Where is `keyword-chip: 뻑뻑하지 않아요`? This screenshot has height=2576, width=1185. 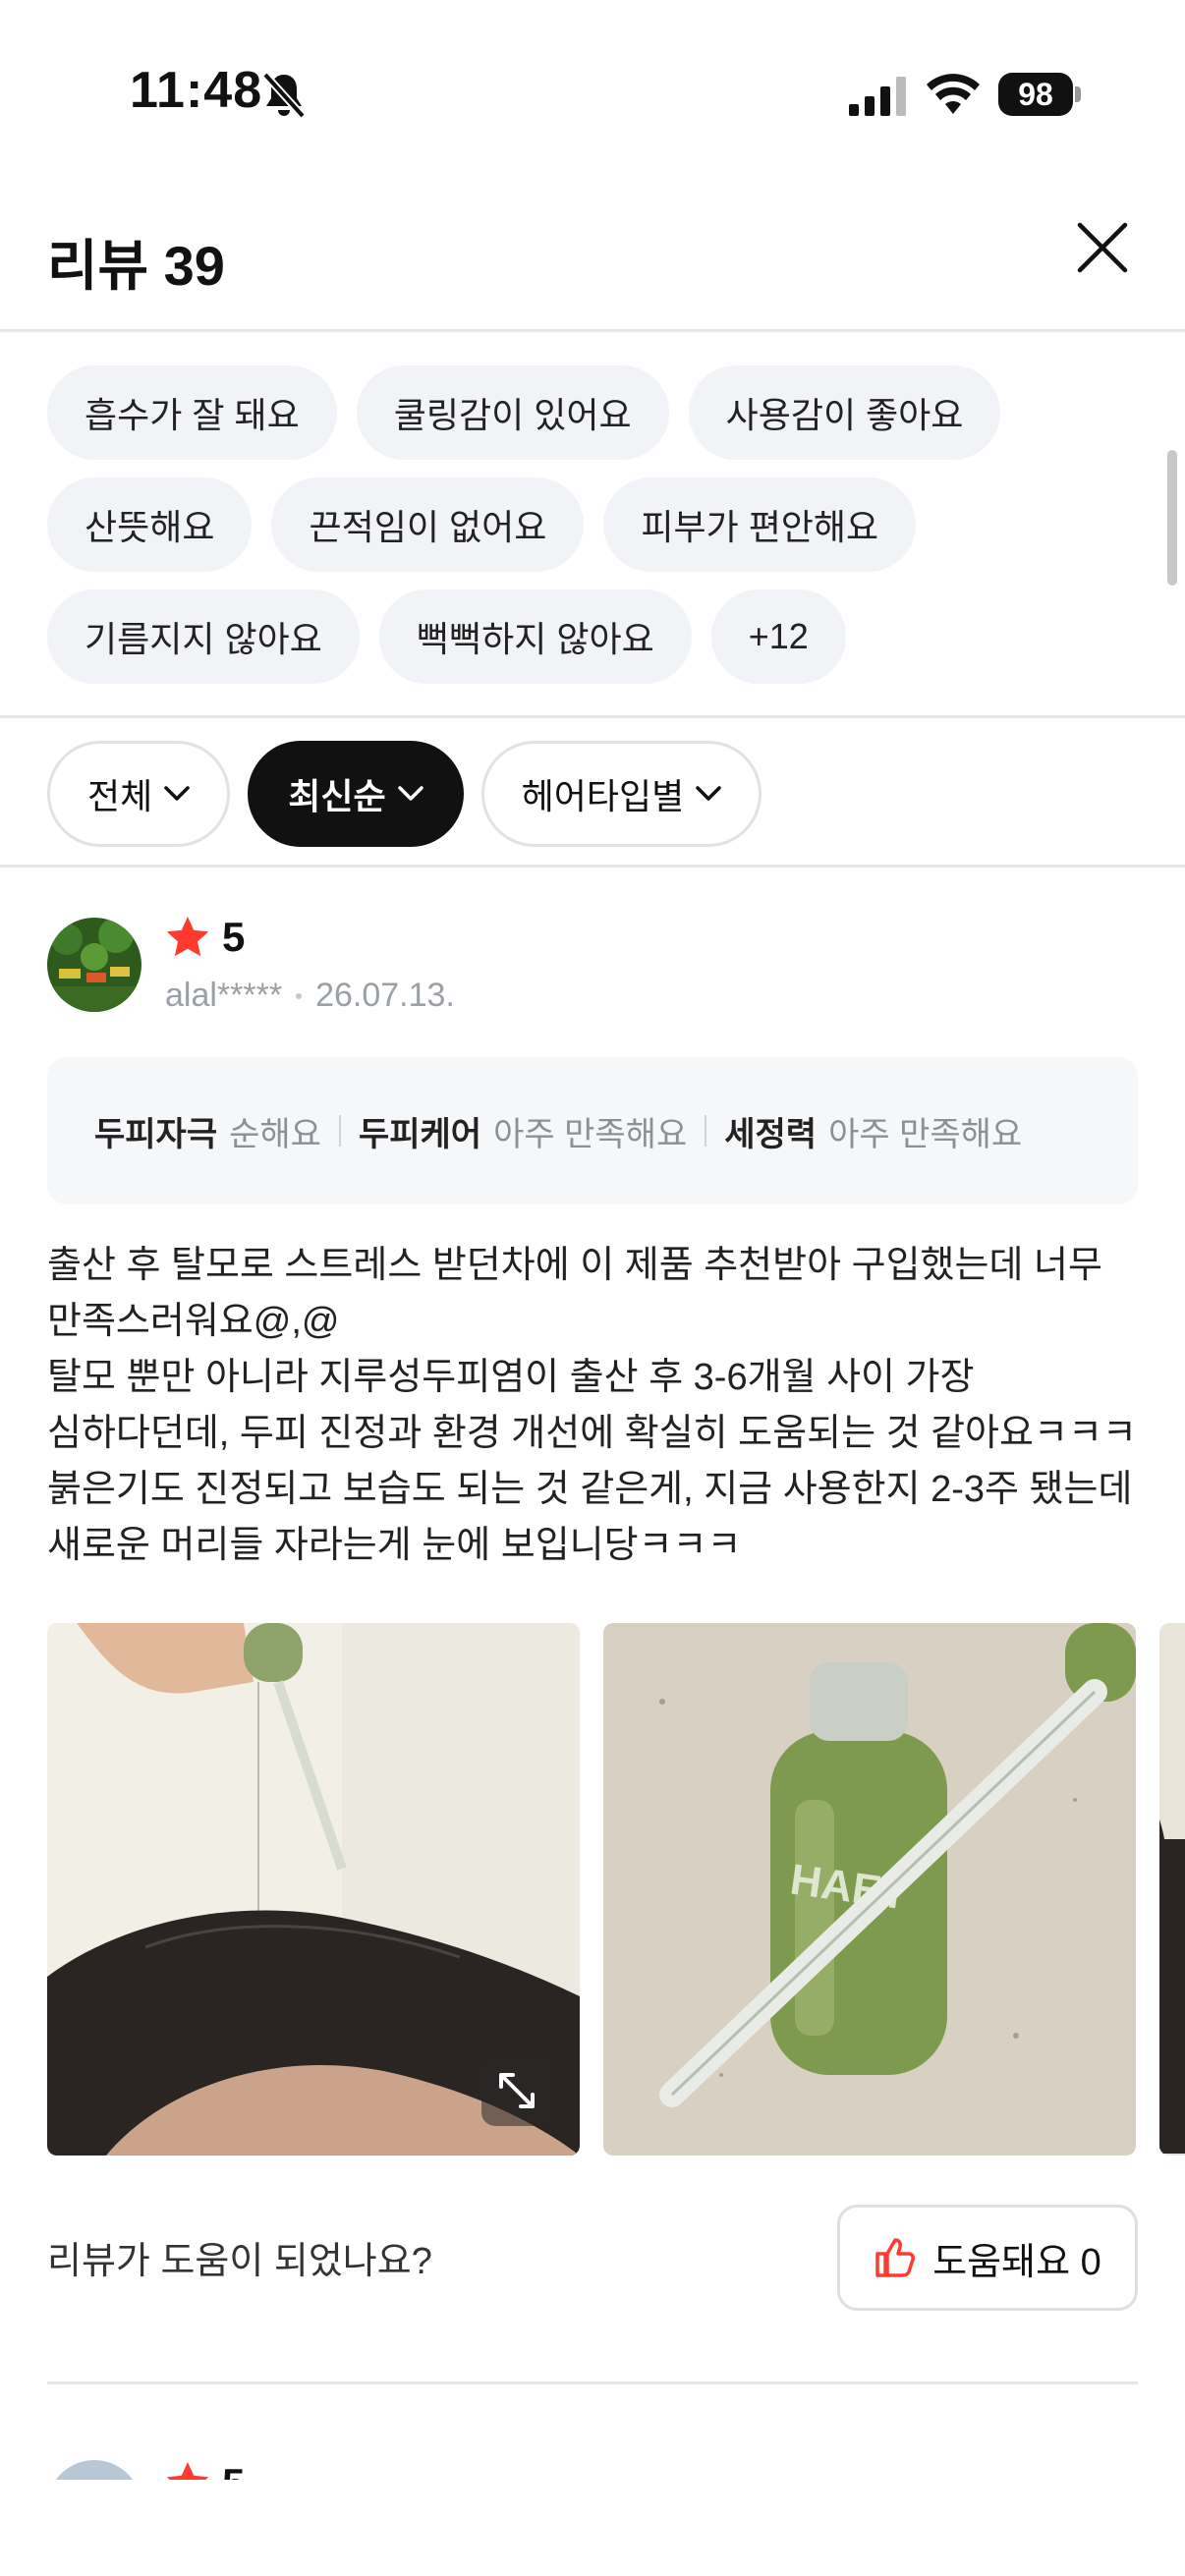 keyword-chip: 뻑뻑하지 않아요 is located at coordinates (535, 636).